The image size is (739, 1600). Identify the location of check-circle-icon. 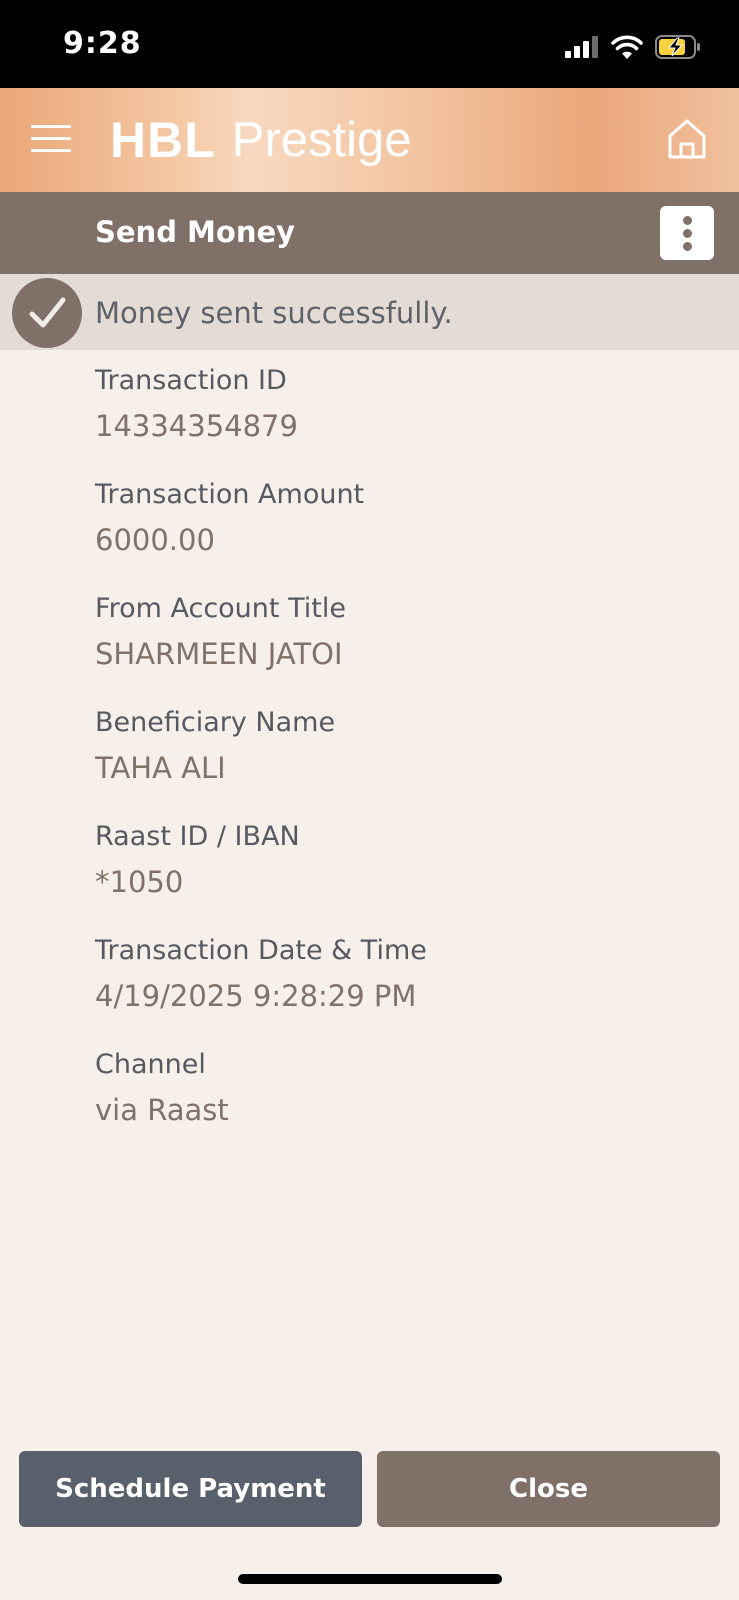
(47, 313).